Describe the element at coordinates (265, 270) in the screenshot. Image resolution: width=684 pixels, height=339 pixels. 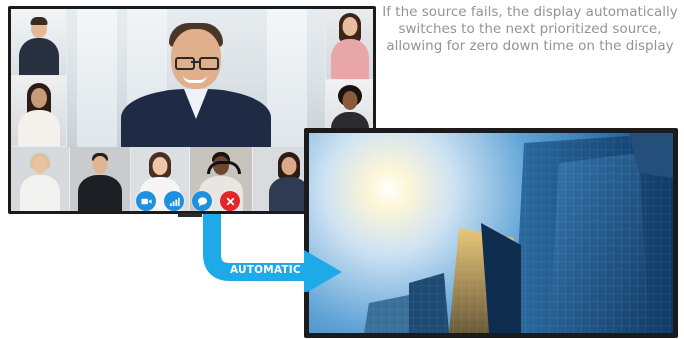
I see `automatic-label: AUTOMATIC` at that location.